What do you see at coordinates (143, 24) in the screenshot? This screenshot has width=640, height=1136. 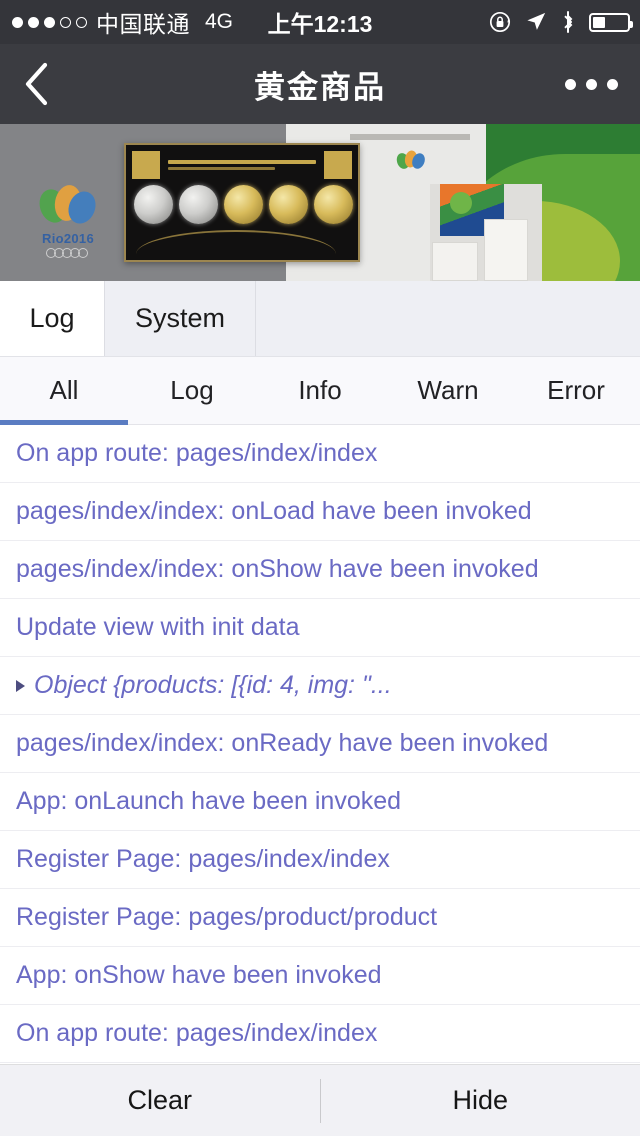 I see `carrier-label: 中国联通` at bounding box center [143, 24].